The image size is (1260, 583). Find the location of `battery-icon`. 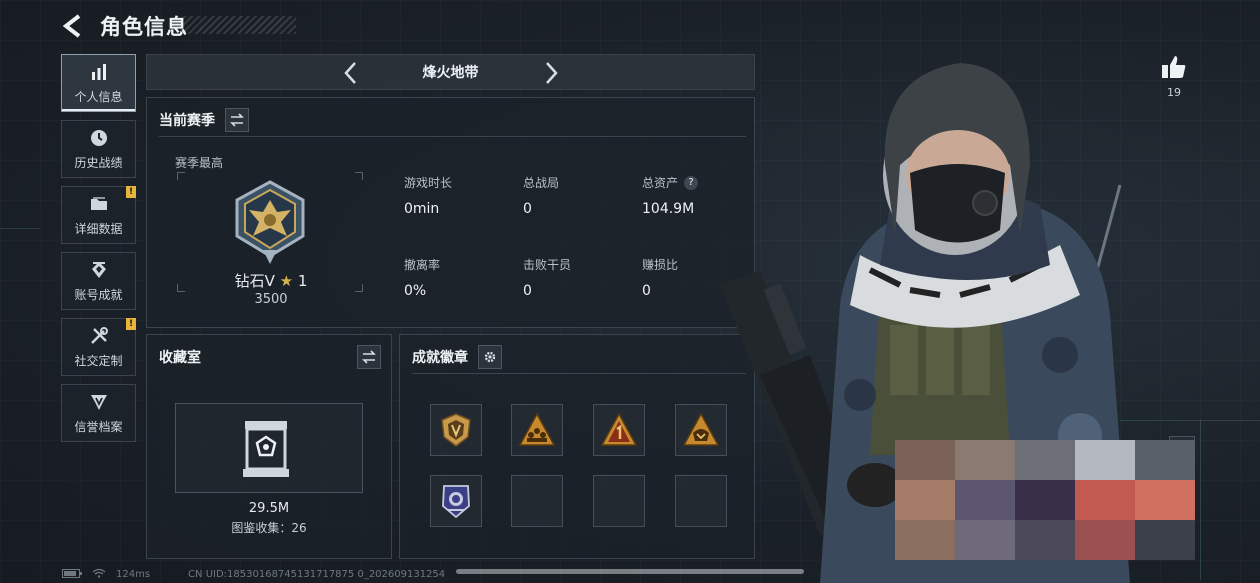

battery-icon is located at coordinates (72, 574).